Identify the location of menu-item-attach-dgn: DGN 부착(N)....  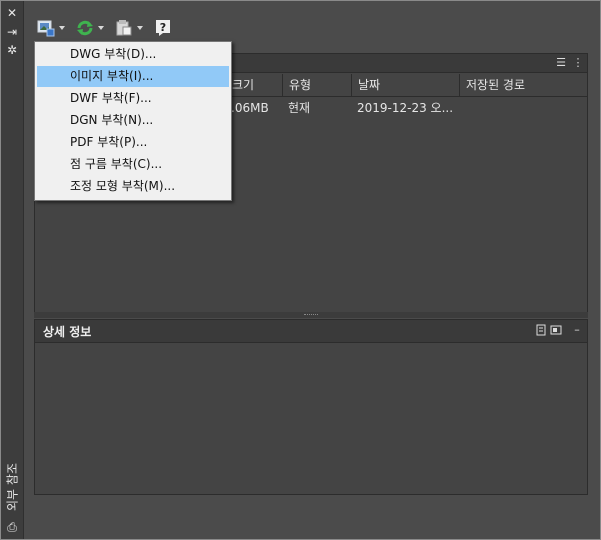
(133, 120).